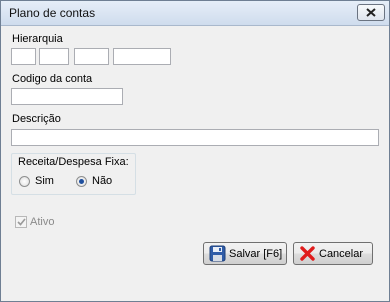 This screenshot has width=390, height=302. Describe the element at coordinates (24, 181) in the screenshot. I see `radio-unchecked-icon` at that location.